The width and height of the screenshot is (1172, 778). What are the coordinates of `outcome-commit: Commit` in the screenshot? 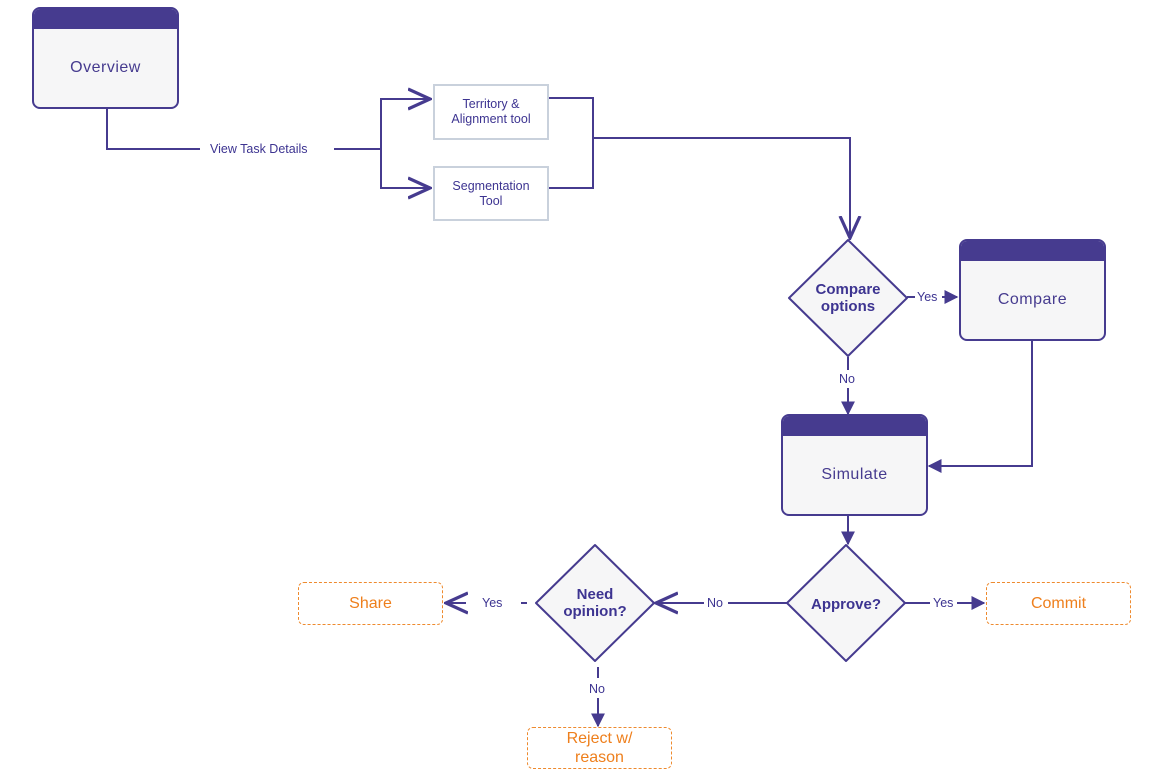 It's located at (1058, 603).